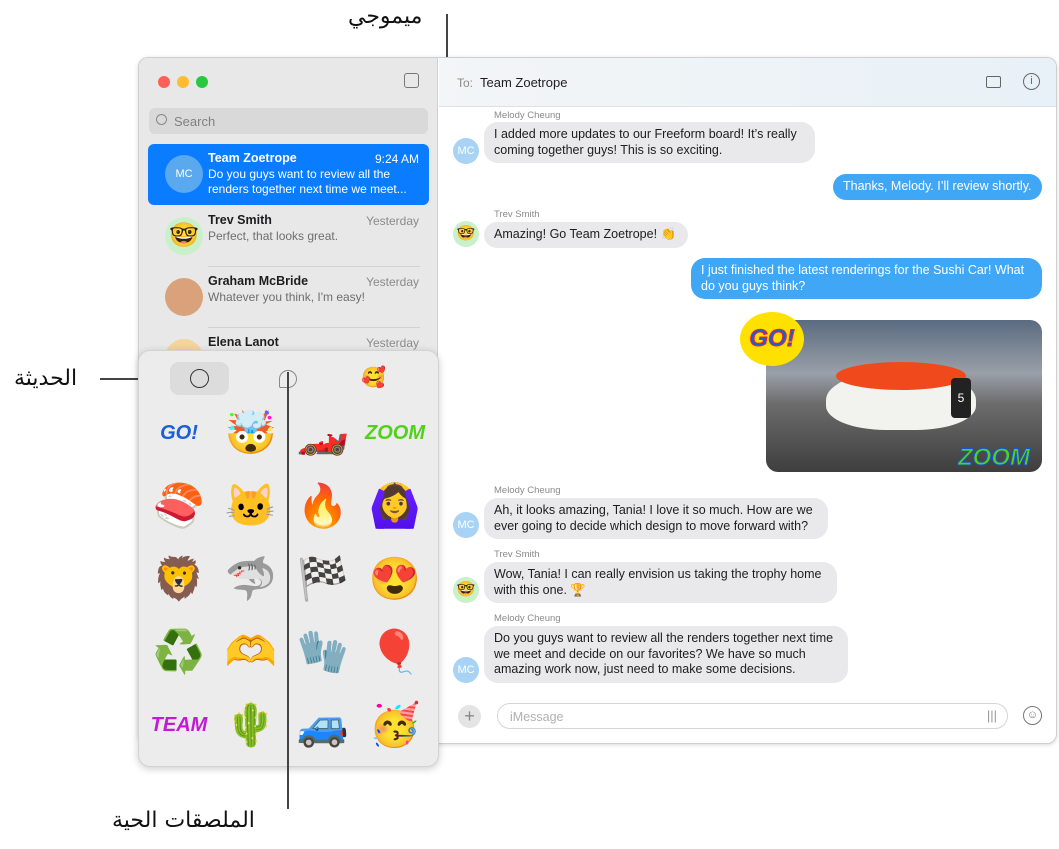 The width and height of the screenshot is (1059, 849). I want to click on conversation-preview: Whatever you think, I'm easy!, so click(287, 297).